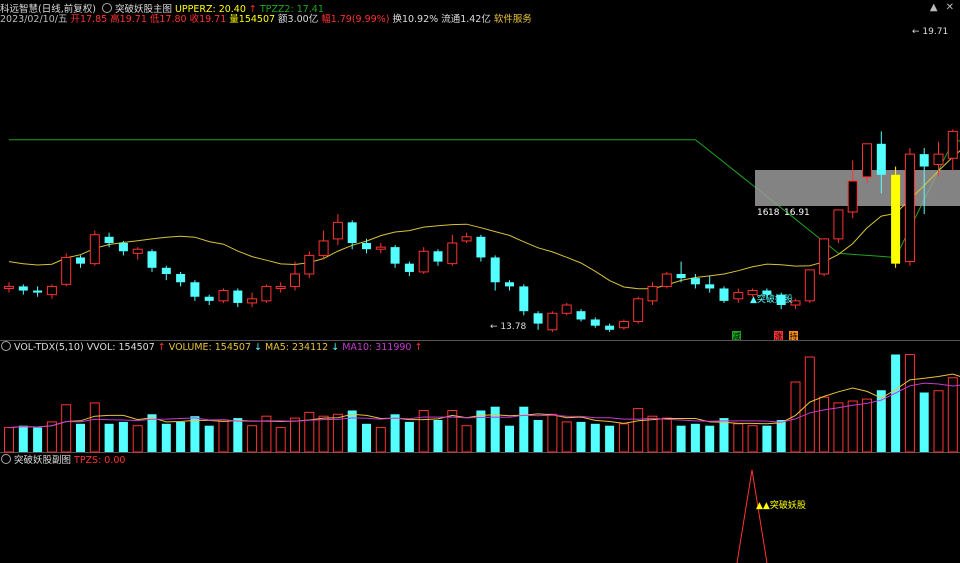 The height and width of the screenshot is (563, 960). I want to click on tag-hold-text: 持, so click(794, 336).